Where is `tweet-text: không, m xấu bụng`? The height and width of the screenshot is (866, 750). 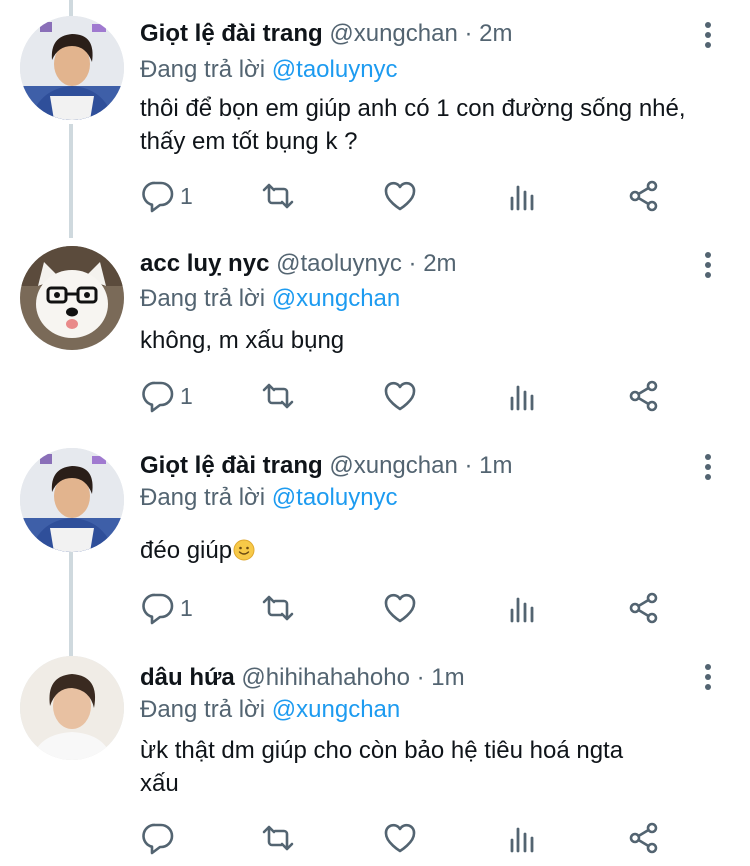 tweet-text: không, m xấu bụng is located at coordinates (242, 340).